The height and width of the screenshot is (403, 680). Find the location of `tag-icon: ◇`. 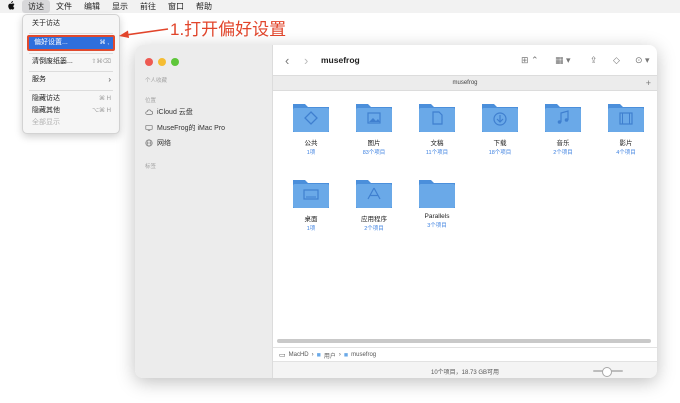

tag-icon: ◇ is located at coordinates (616, 60).